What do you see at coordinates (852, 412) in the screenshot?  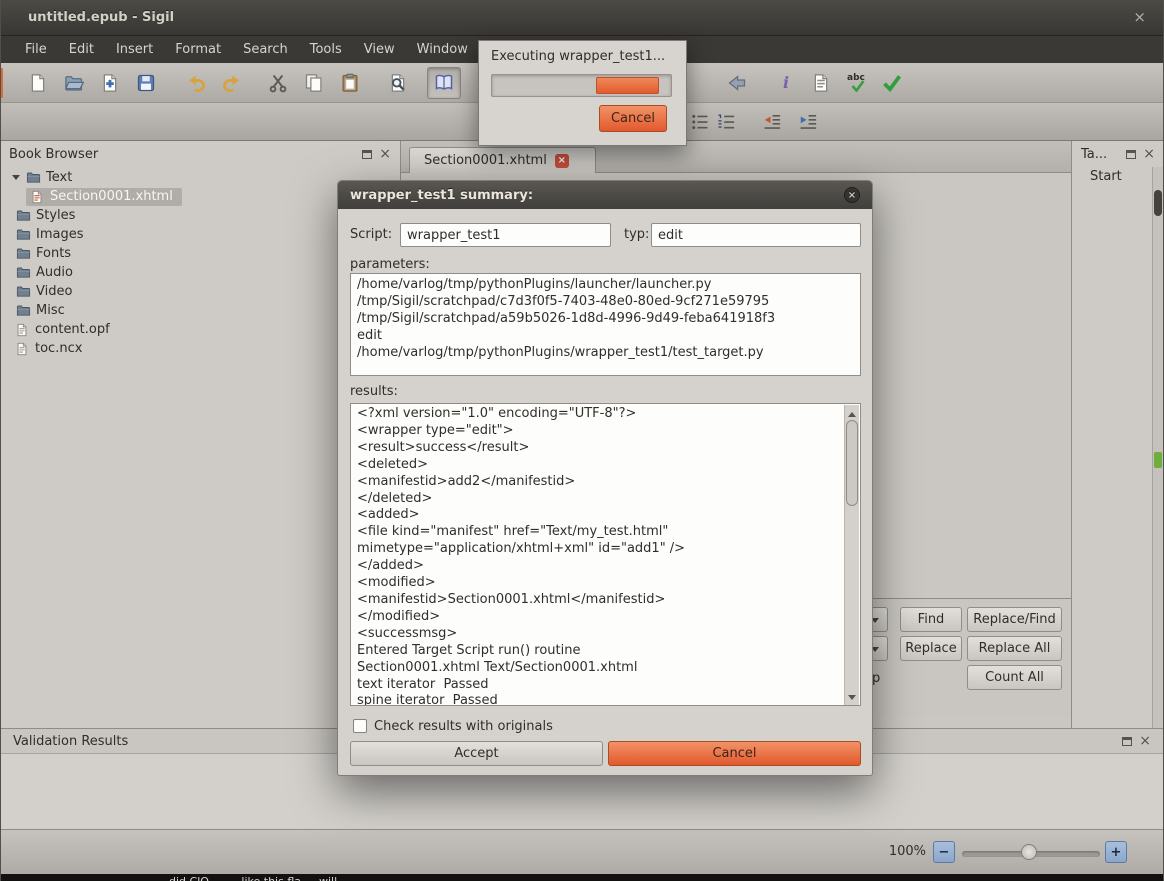 I see `scroll-up-icon` at bounding box center [852, 412].